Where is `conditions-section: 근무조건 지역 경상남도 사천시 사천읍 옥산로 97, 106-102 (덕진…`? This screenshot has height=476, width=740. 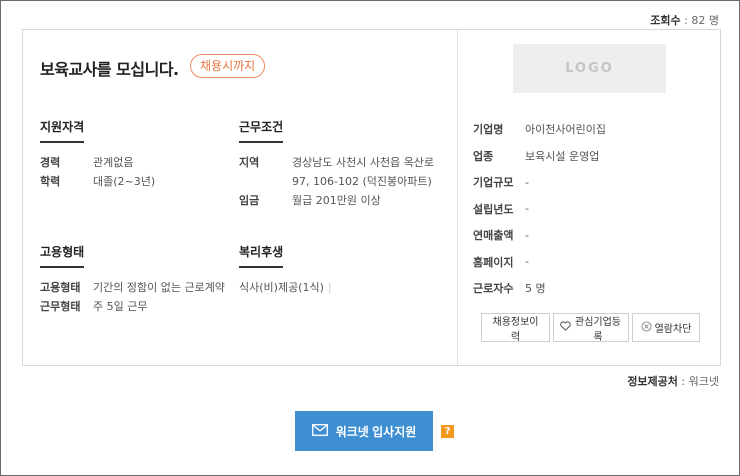
conditions-section: 근무조건 지역 경상남도 사천시 사천읍 옥산로 97, 106-102 (덕진… is located at coordinates (336, 163).